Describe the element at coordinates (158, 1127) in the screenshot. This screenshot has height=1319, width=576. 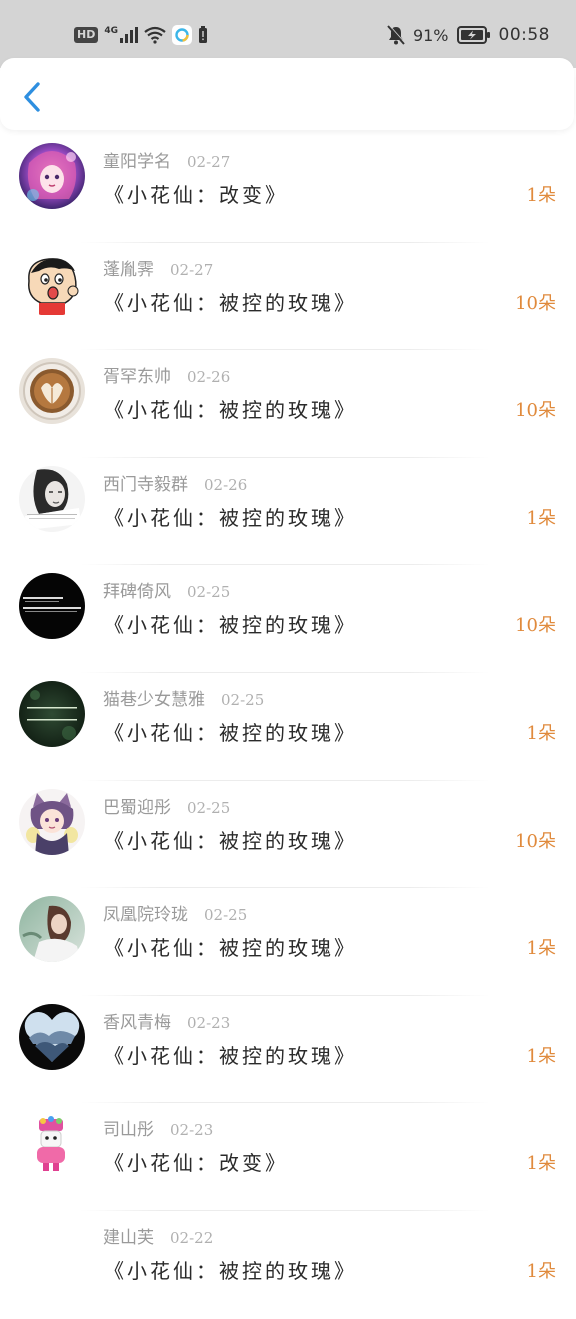
I see `sender-meta: 司山彤 02-23` at that location.